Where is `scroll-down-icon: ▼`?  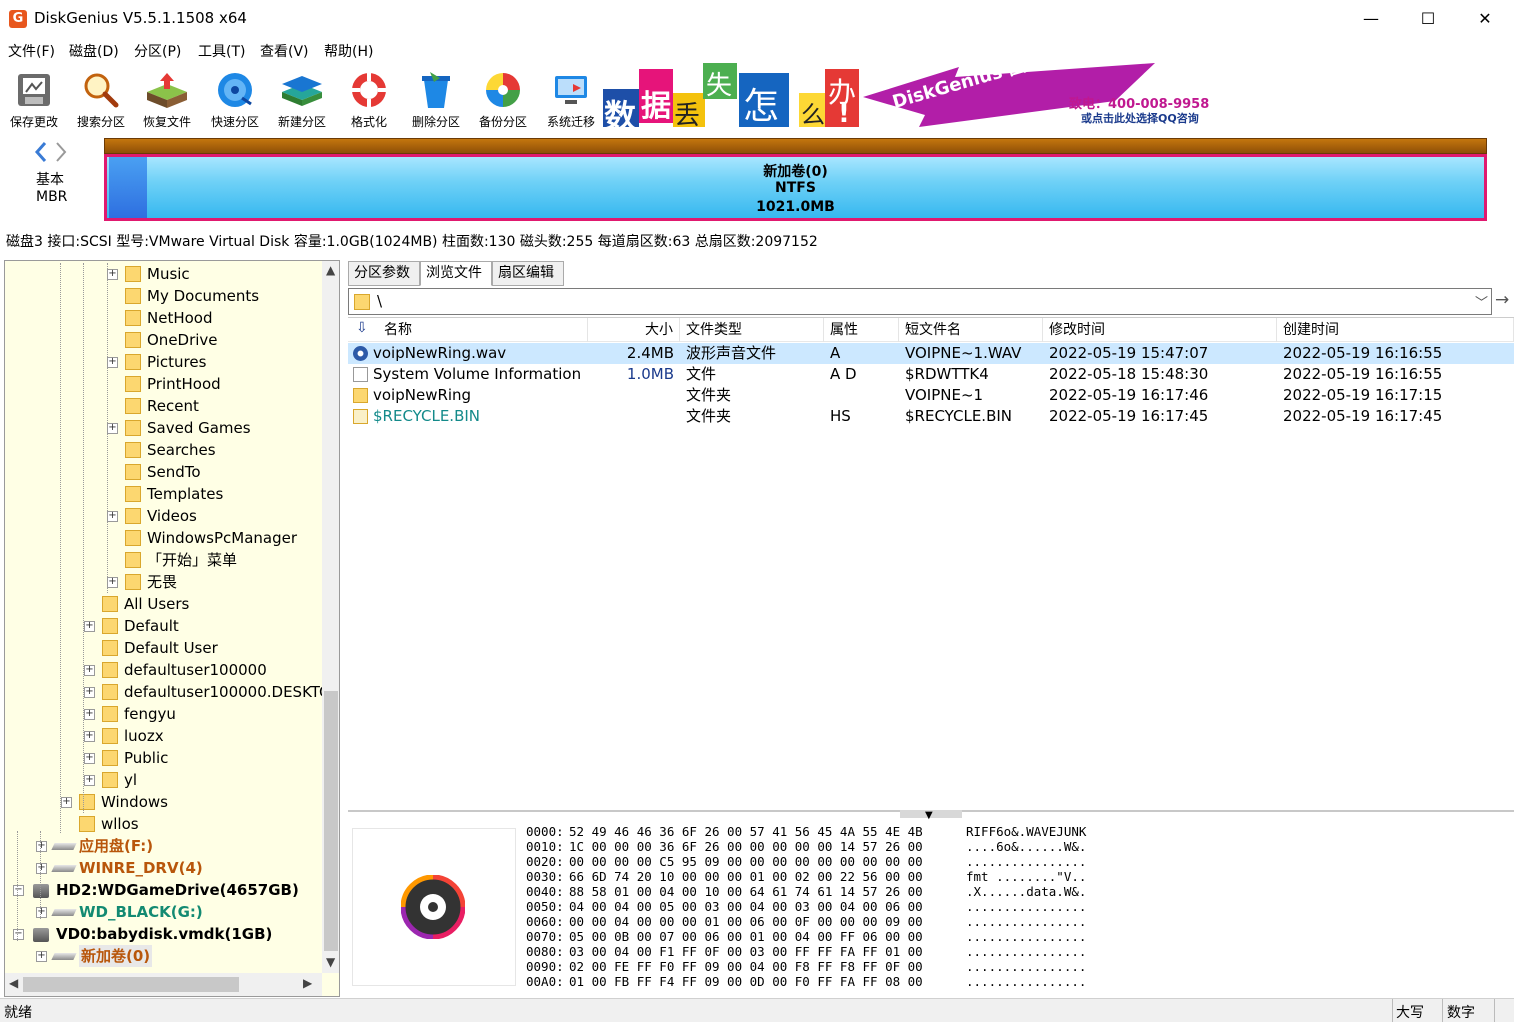
scroll-down-icon: ▼ is located at coordinates (330, 962).